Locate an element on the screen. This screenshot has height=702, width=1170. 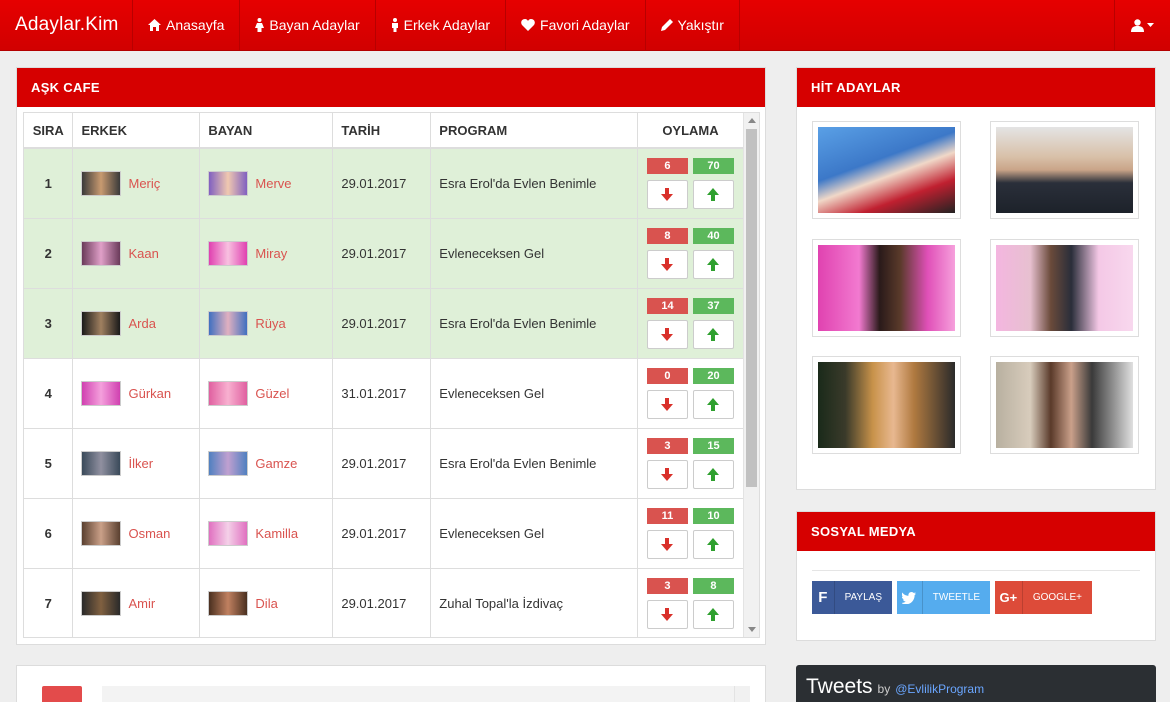
woman-name-link: Güzel is located at coordinates (272, 393).